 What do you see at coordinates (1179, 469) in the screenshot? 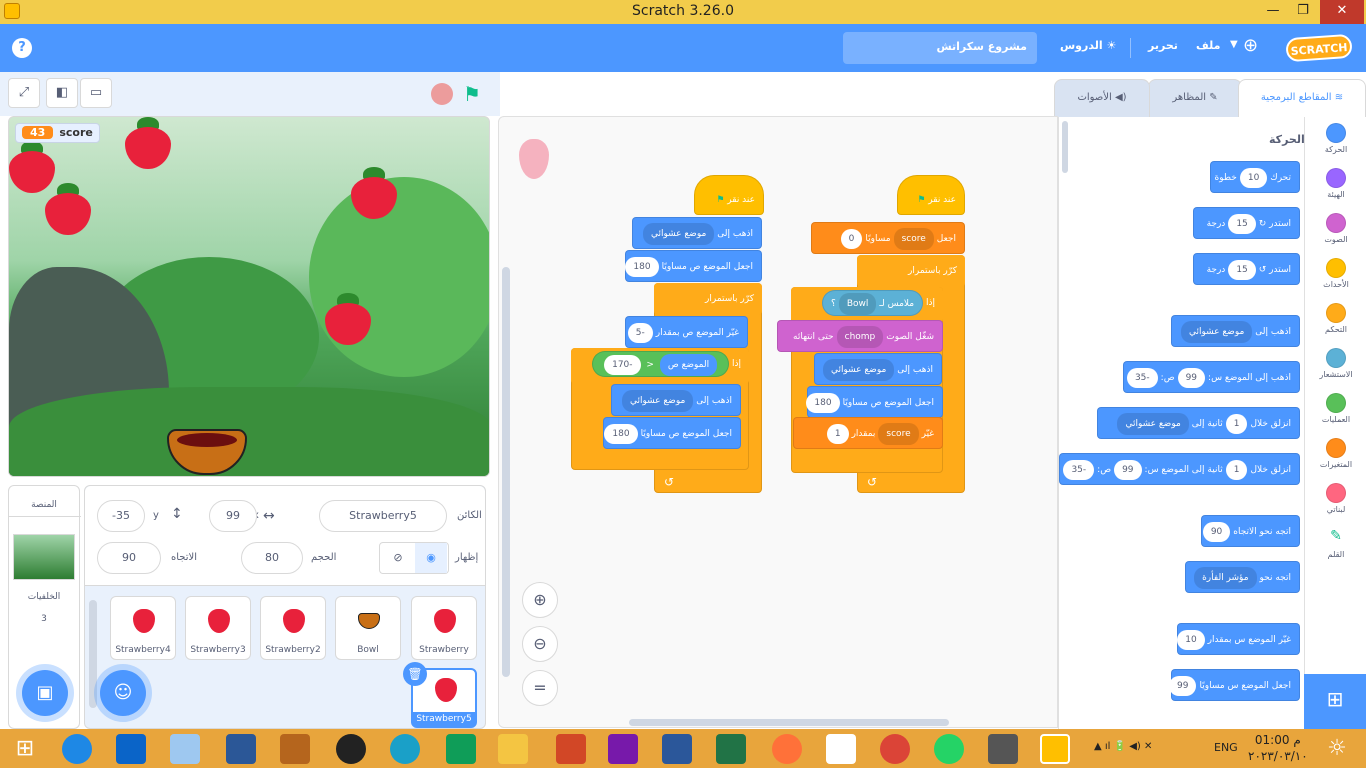
I see `glide-xy-block: انزلق خلال1ثانية إلى الموضع س:99ص:-35` at bounding box center [1179, 469].